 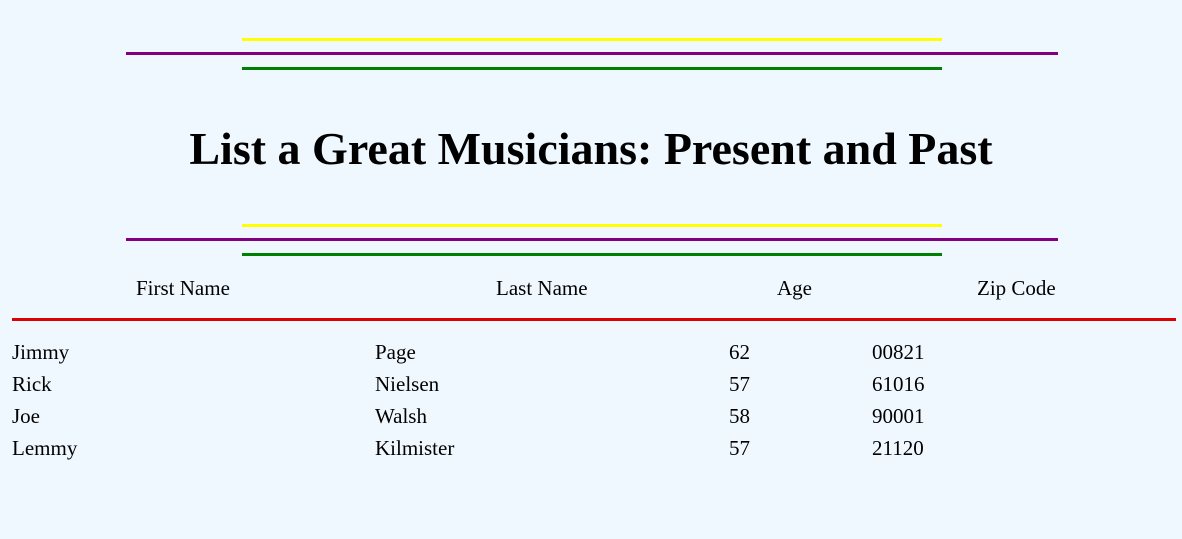 What do you see at coordinates (592, 254) in the screenshot?
I see `bottom-green-rule` at bounding box center [592, 254].